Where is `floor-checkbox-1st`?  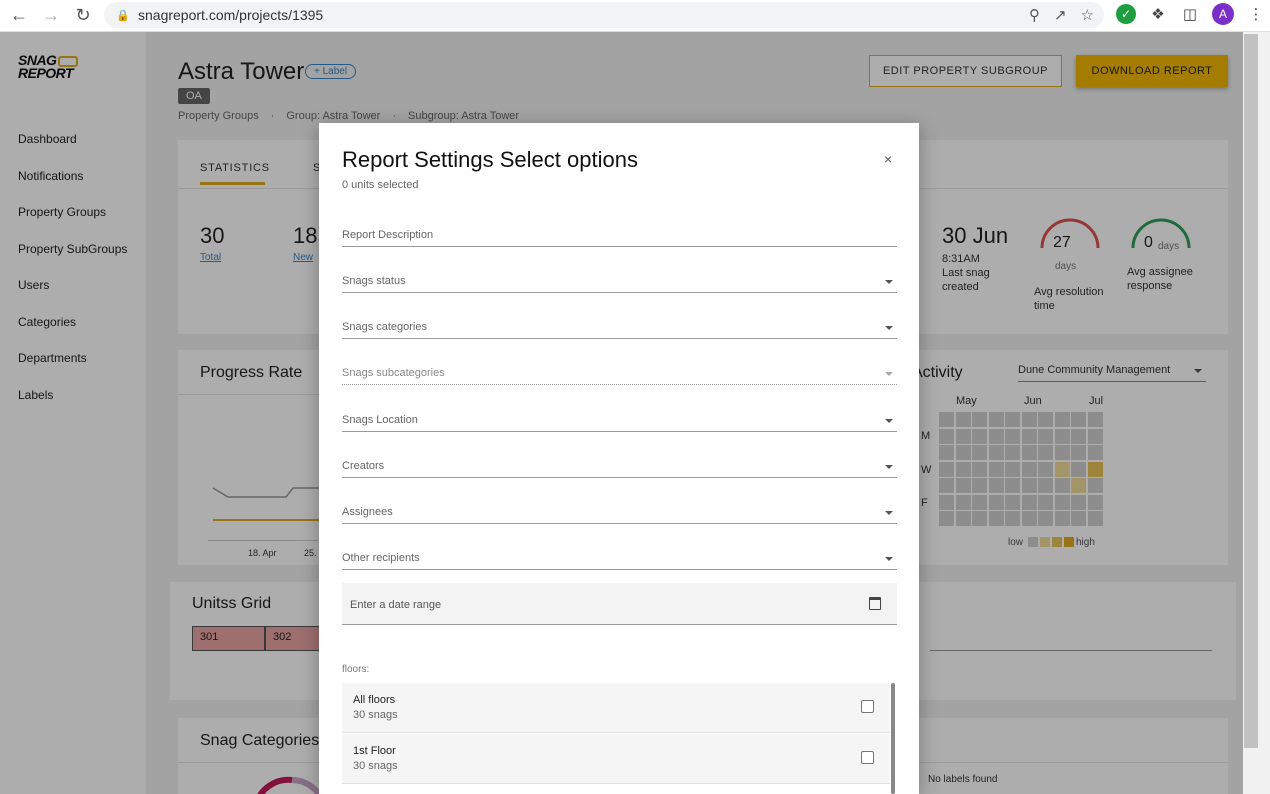 floor-checkbox-1st is located at coordinates (867, 757).